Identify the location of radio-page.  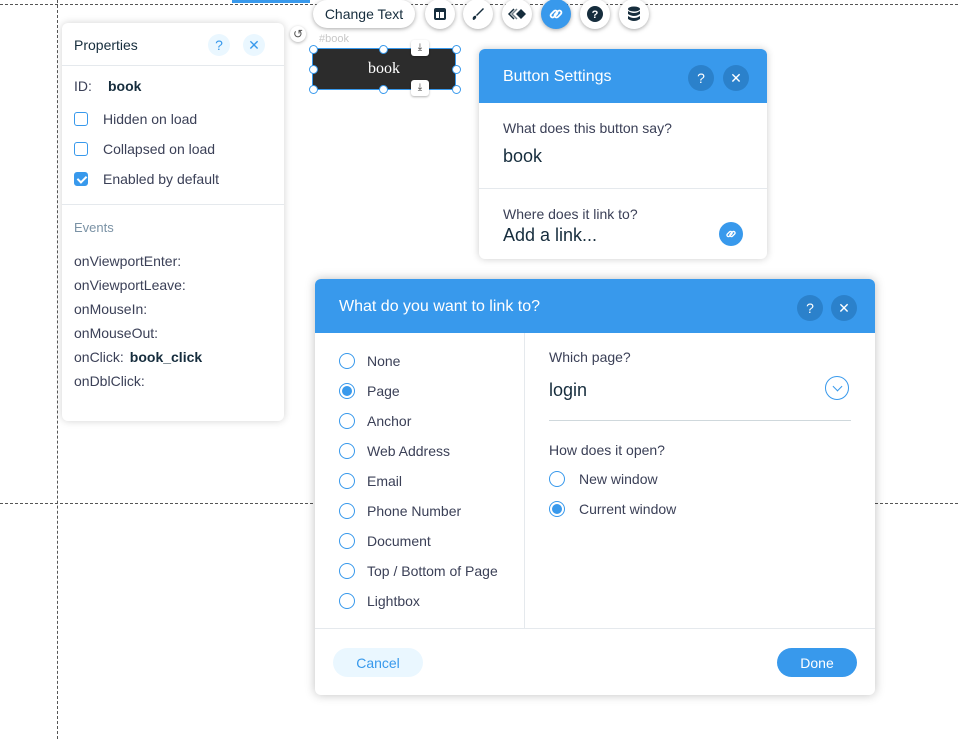
(347, 391).